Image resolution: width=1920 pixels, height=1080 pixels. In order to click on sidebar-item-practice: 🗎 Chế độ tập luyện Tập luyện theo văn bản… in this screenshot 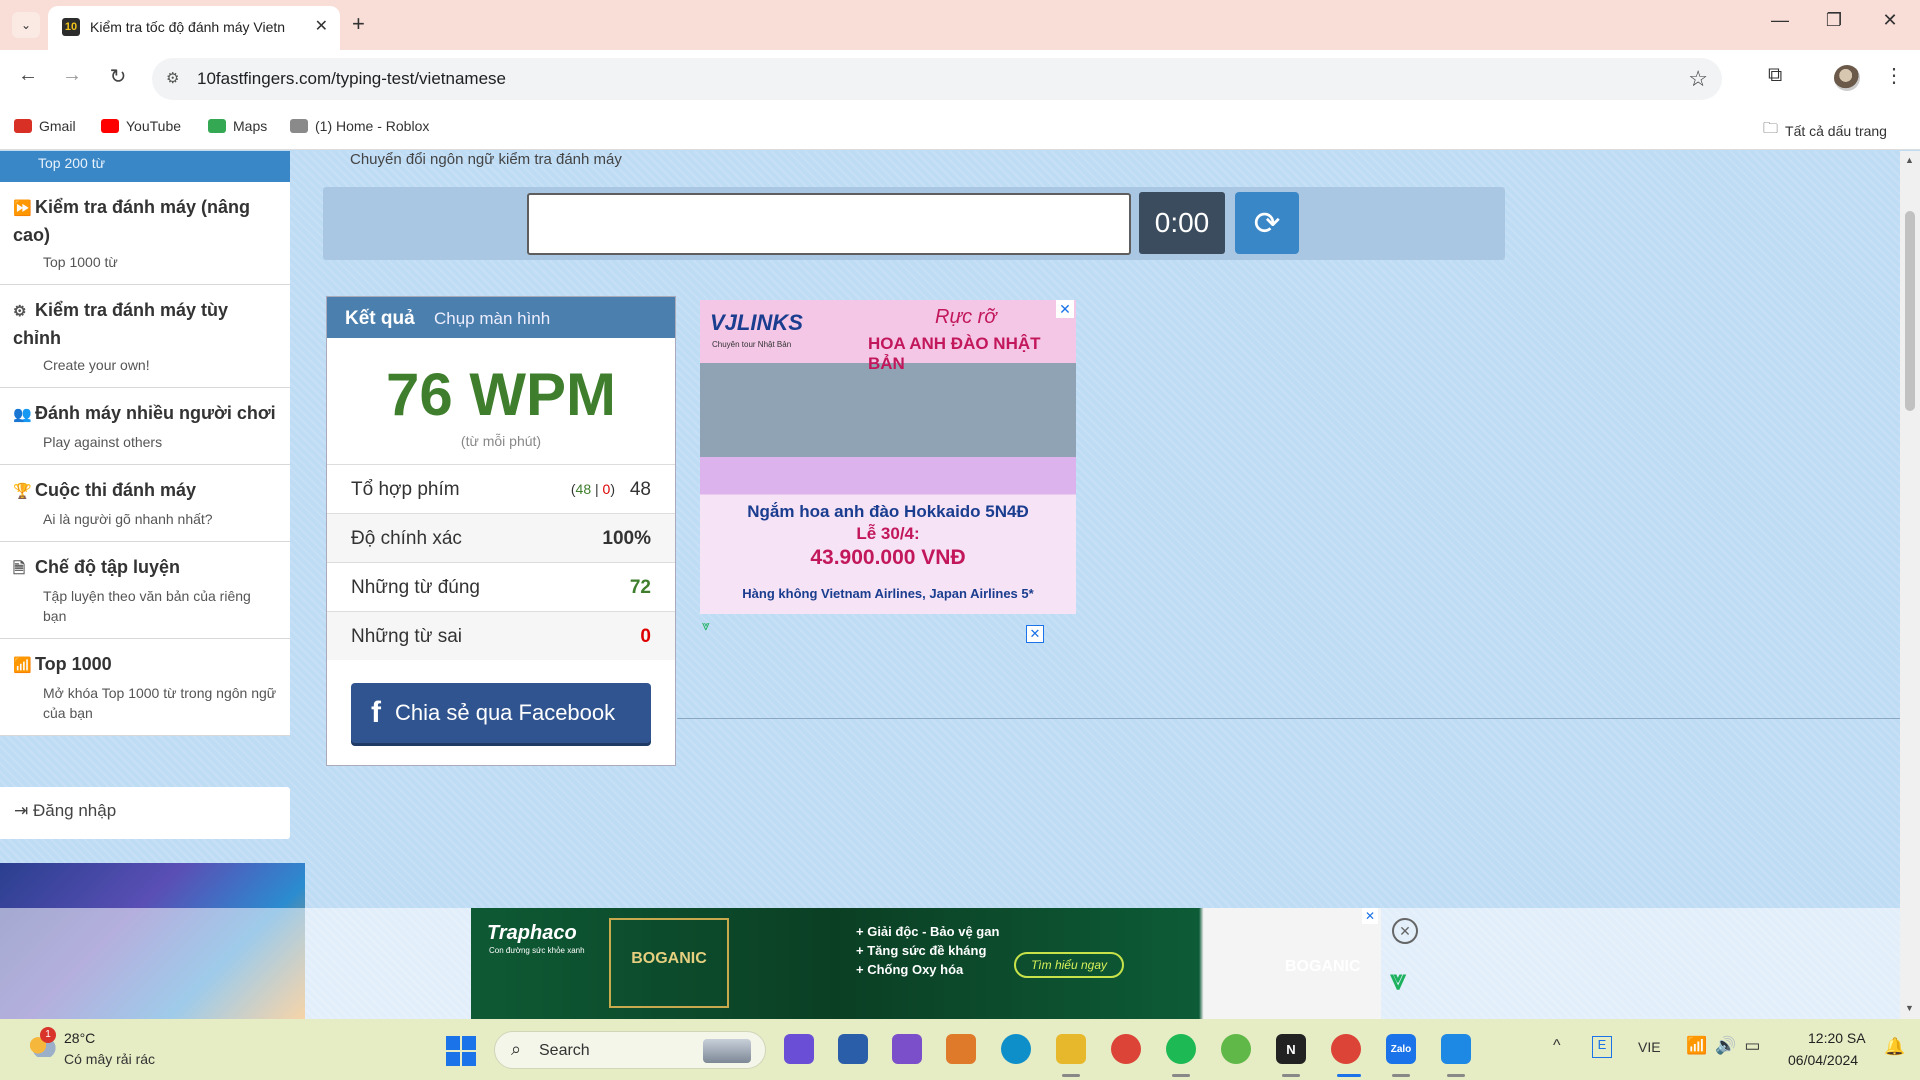, I will do `click(145, 590)`.